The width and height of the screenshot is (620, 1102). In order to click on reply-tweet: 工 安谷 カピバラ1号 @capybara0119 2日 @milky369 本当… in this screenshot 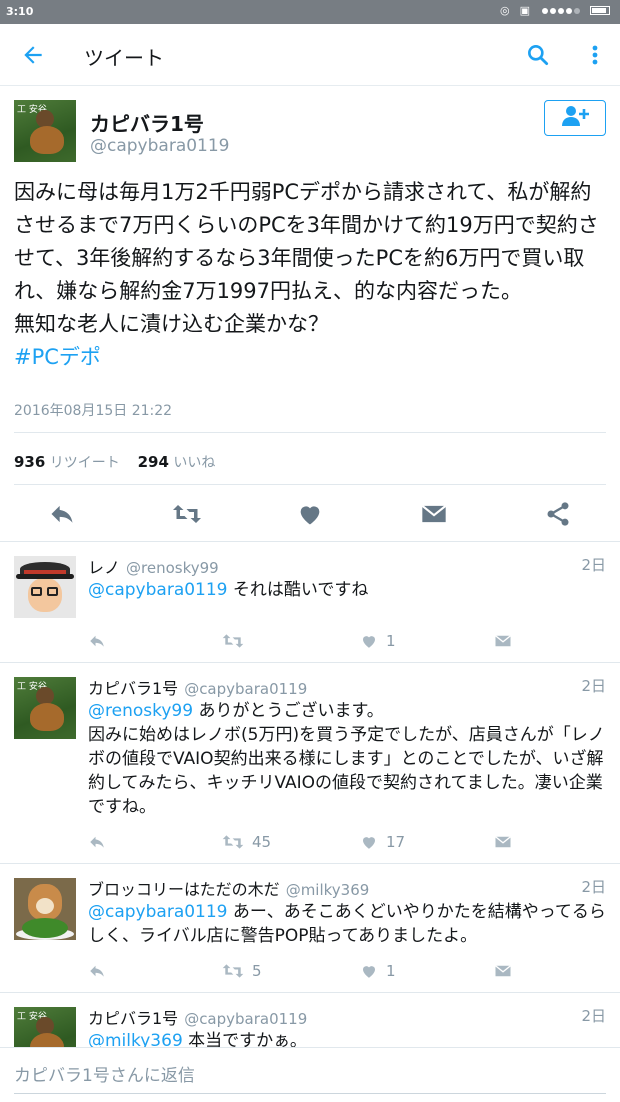, I will do `click(310, 1022)`.